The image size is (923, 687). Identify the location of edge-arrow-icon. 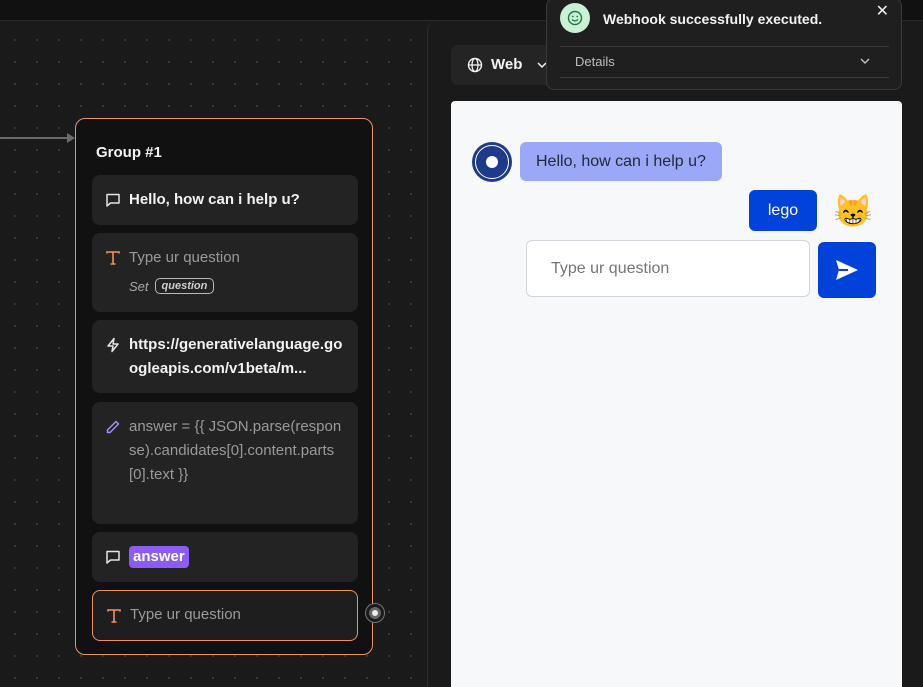
(71, 138).